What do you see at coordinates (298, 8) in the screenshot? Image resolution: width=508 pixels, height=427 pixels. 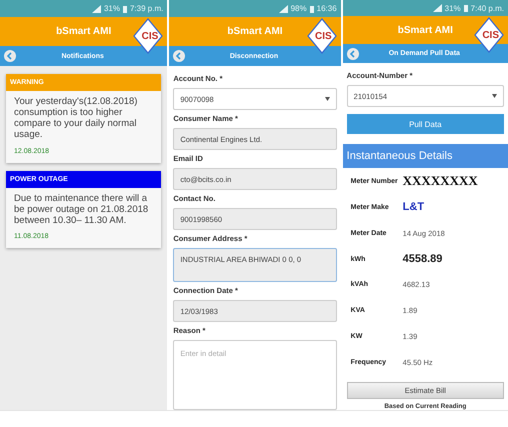 I see `battery-percent: 98%` at bounding box center [298, 8].